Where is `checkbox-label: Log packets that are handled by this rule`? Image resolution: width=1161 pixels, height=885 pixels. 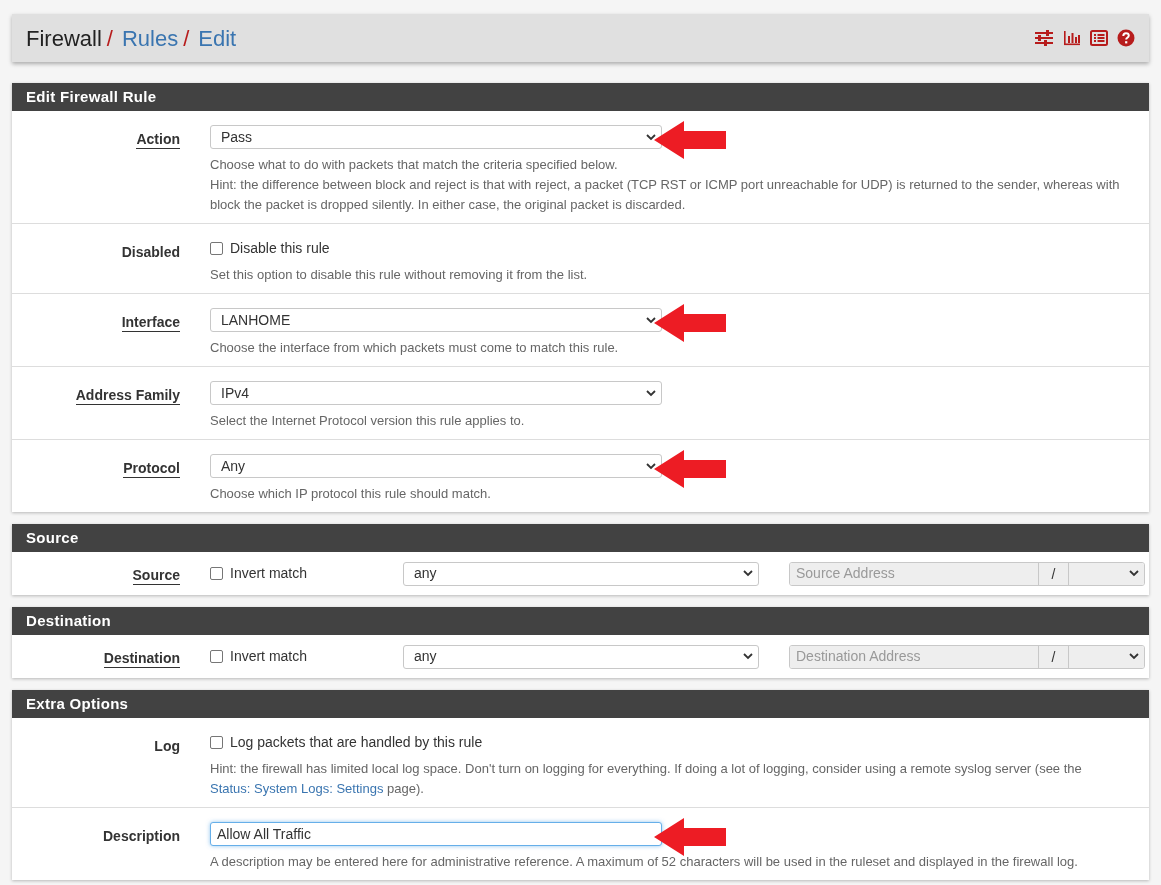 checkbox-label: Log packets that are handled by this rule is located at coordinates (356, 742).